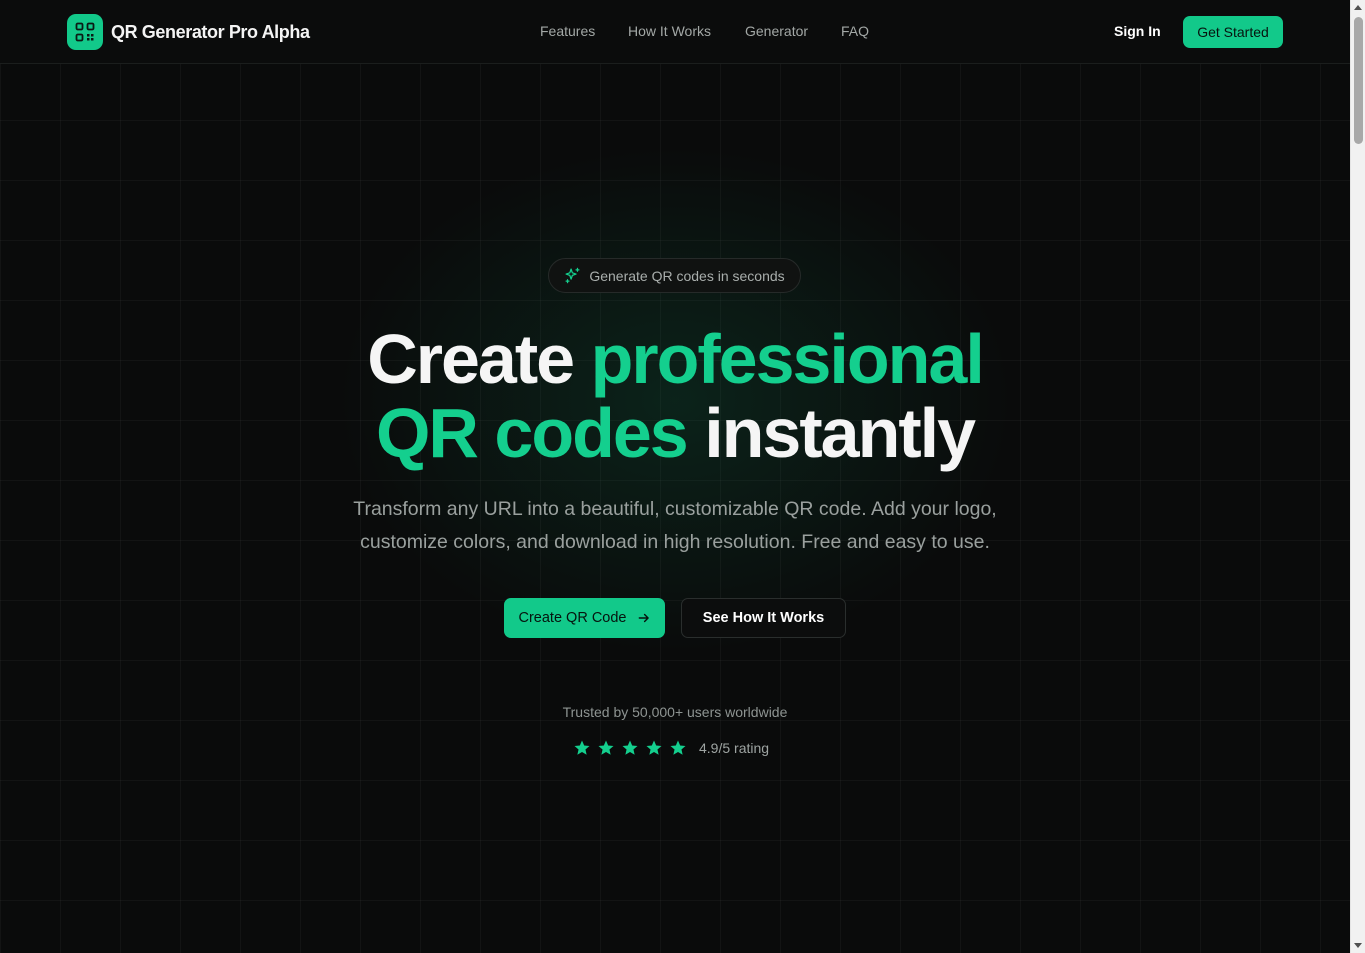 The width and height of the screenshot is (1365, 953). I want to click on hero-badge: Generate QR codes in seconds, so click(674, 275).